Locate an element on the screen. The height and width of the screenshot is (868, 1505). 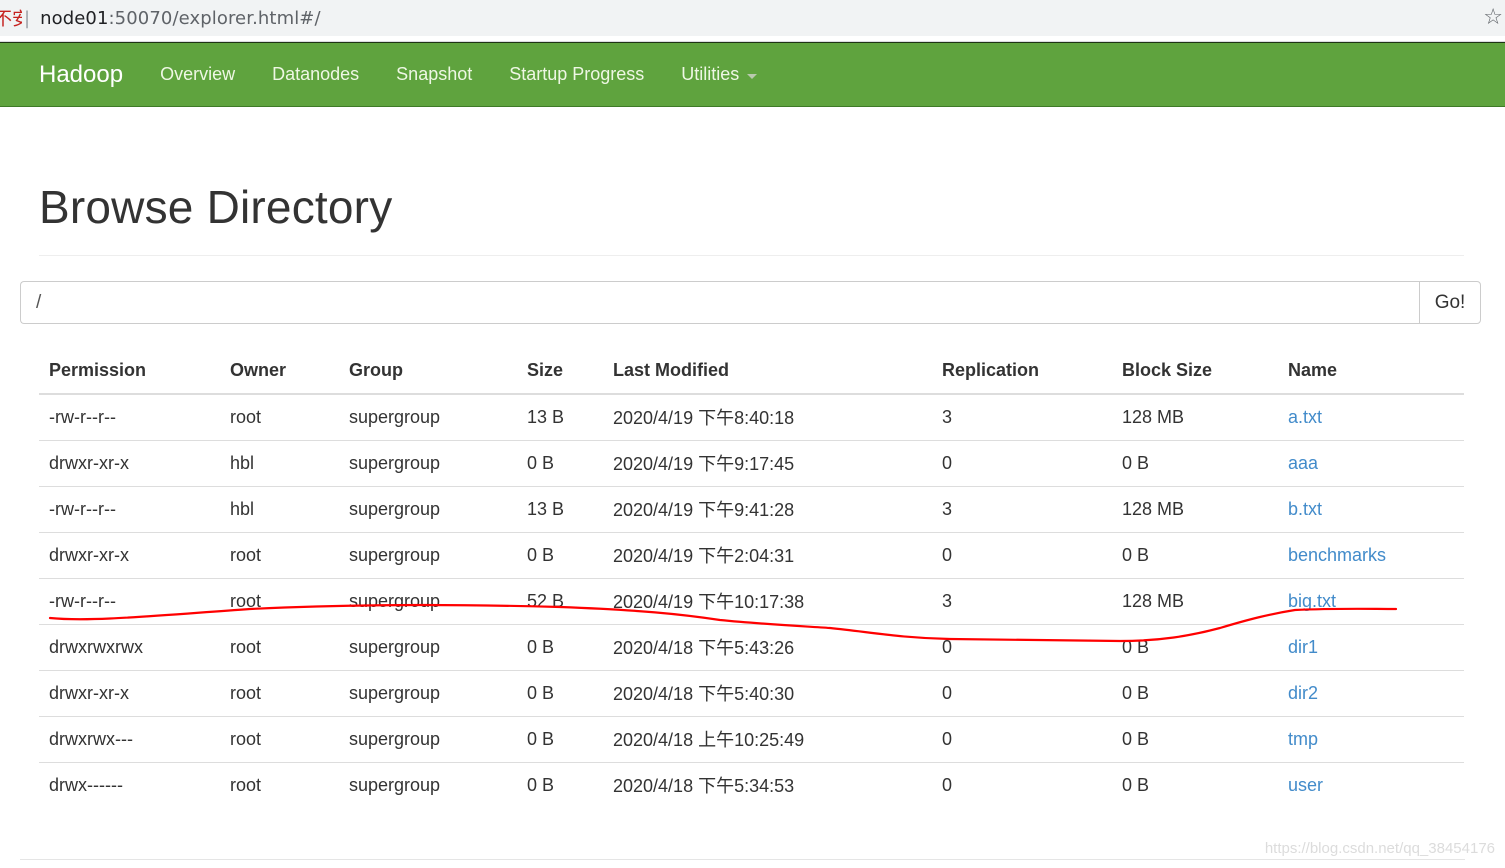
file-name-link: big.txt is located at coordinates (1312, 601).